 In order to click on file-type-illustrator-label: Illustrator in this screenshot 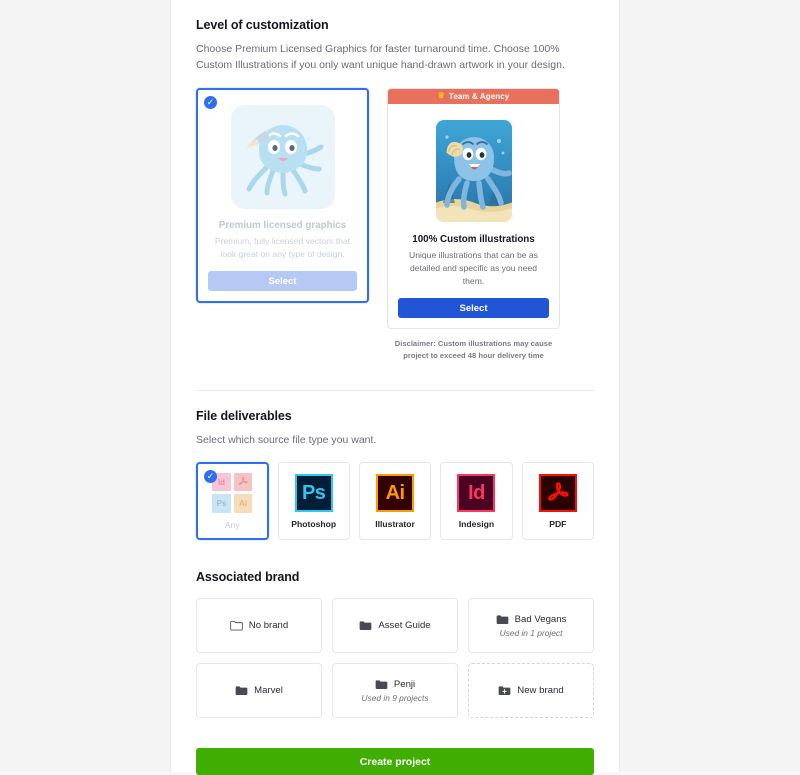, I will do `click(395, 523)`.